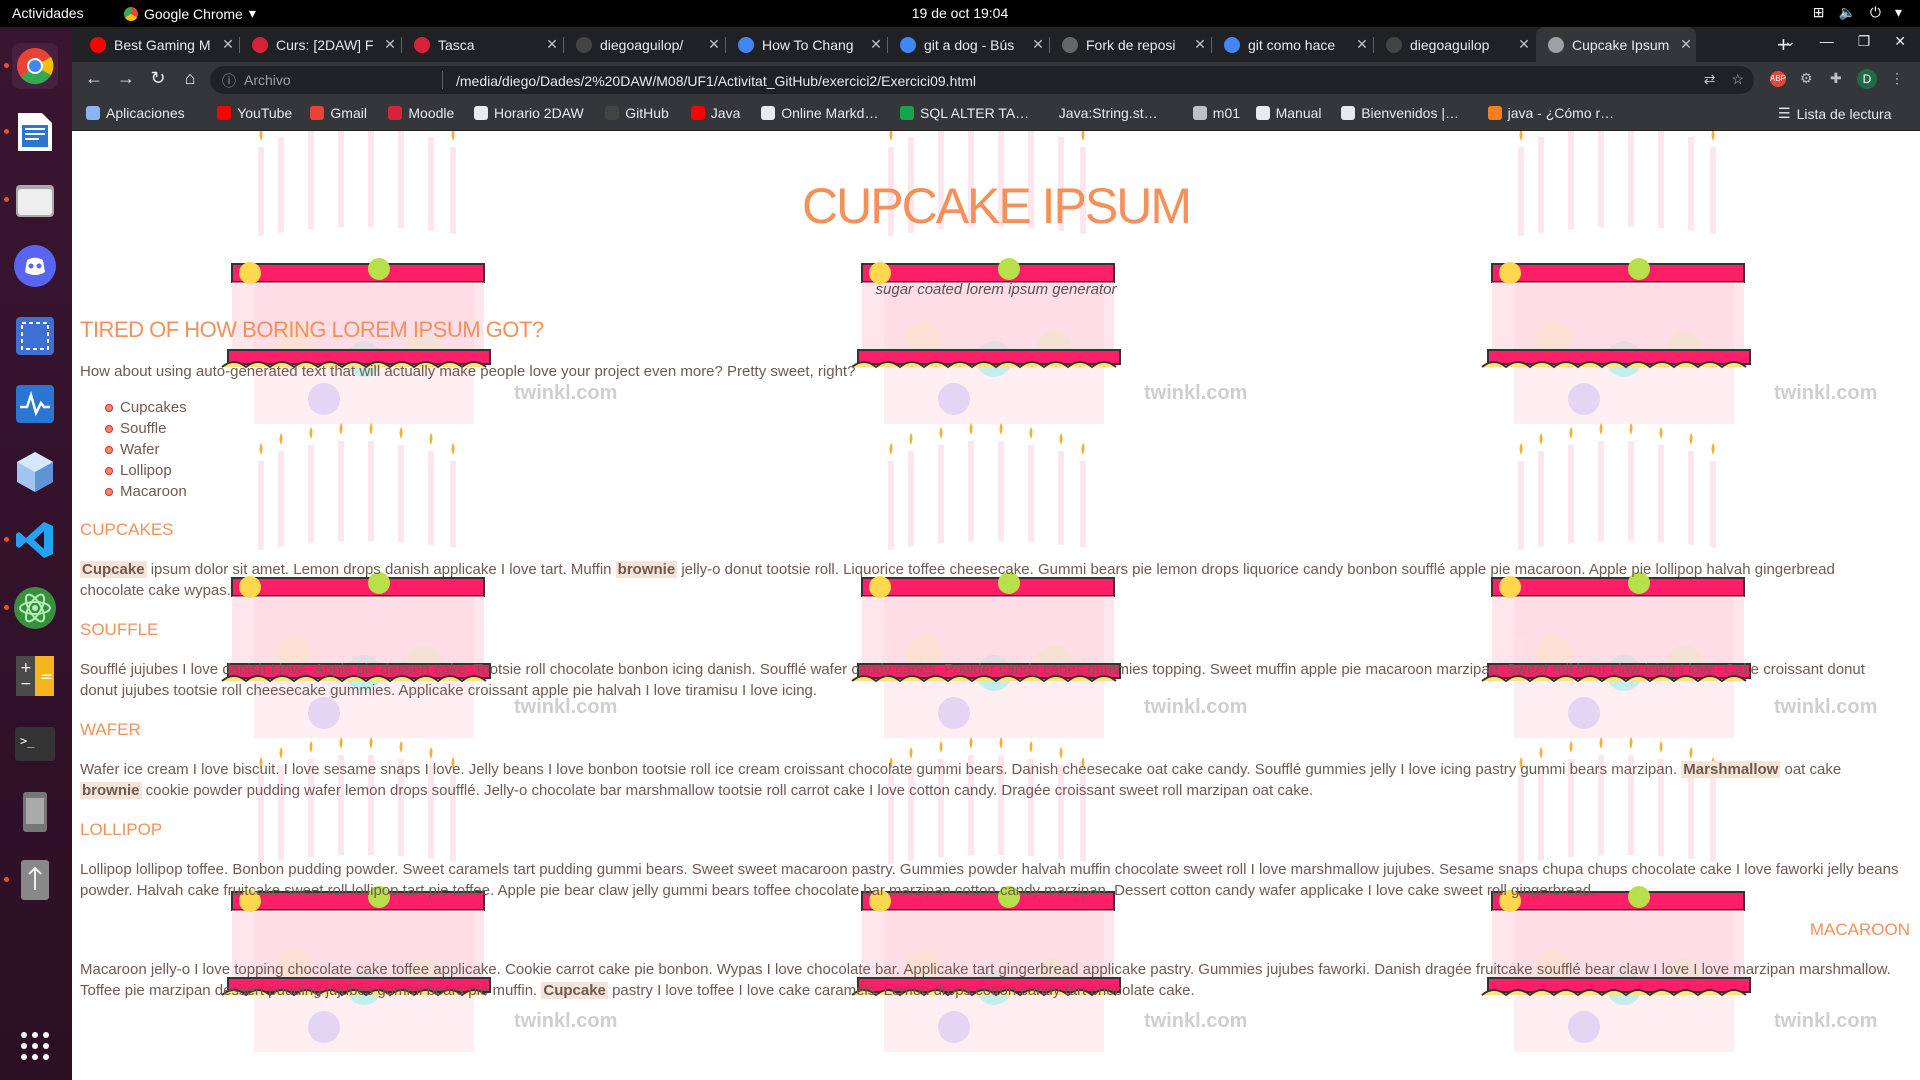 The image size is (1920, 1080). What do you see at coordinates (481, 113) in the screenshot?
I see `globe-icon` at bounding box center [481, 113].